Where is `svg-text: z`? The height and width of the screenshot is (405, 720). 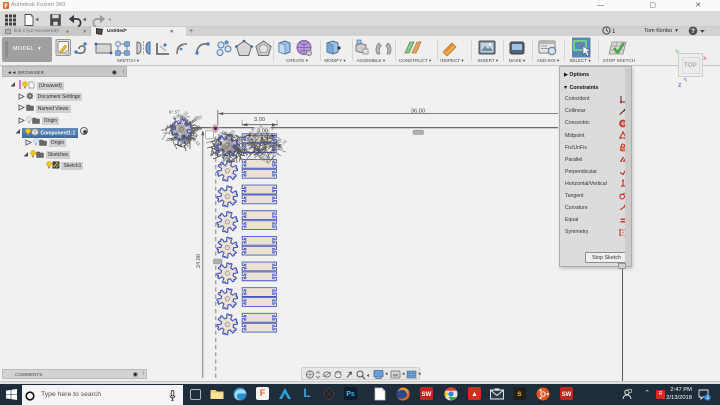 svg-text: z is located at coordinates (680, 85).